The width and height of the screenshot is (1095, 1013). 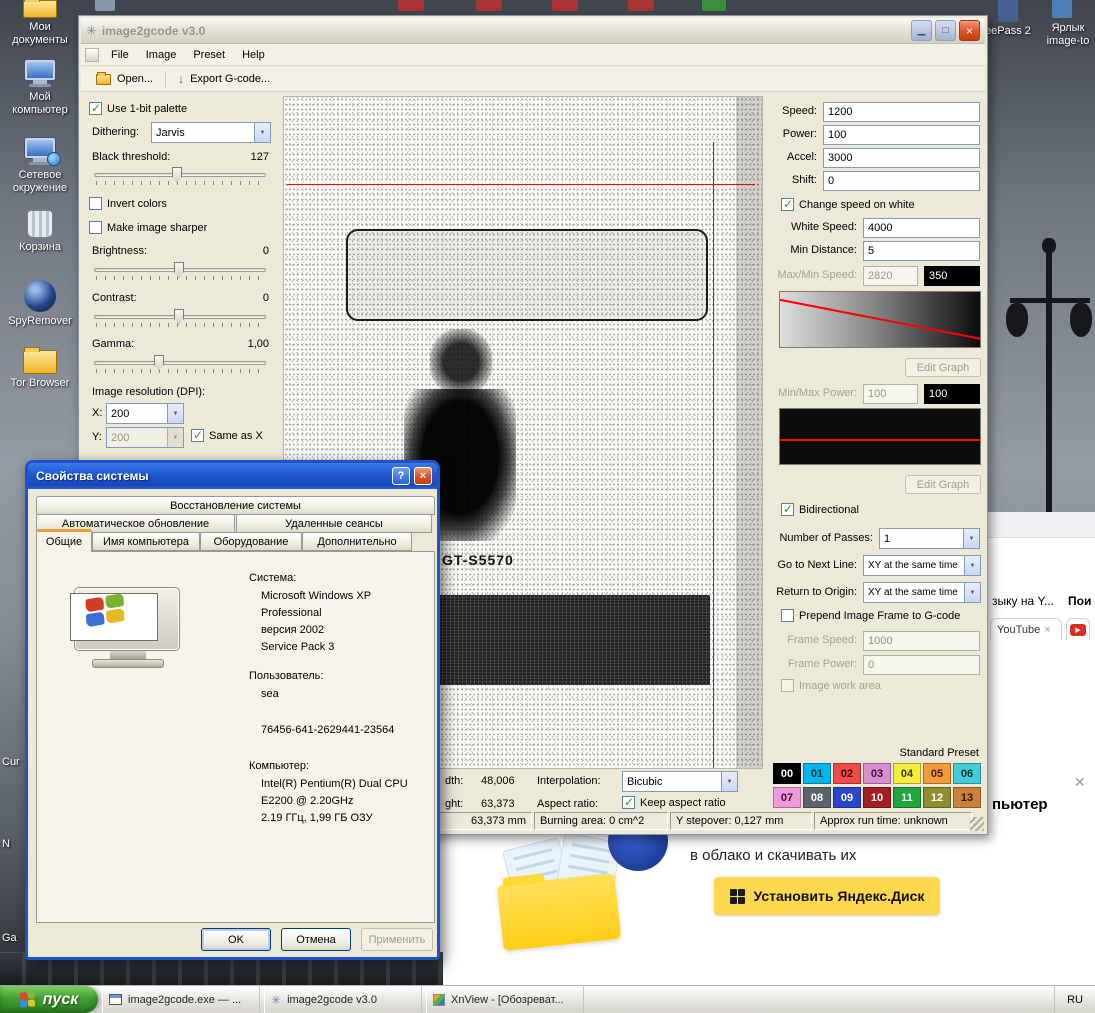 I want to click on menu-preset: Preset, so click(x=209, y=55).